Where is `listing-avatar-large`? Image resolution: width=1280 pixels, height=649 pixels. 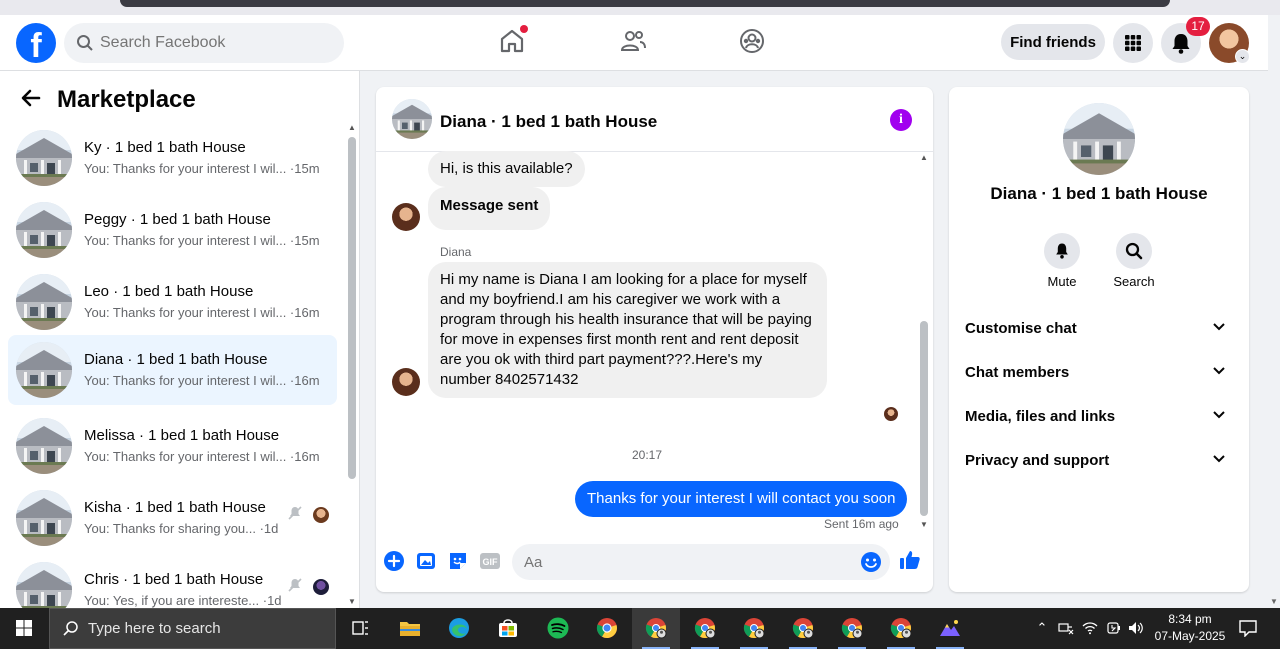 listing-avatar-large is located at coordinates (1099, 139).